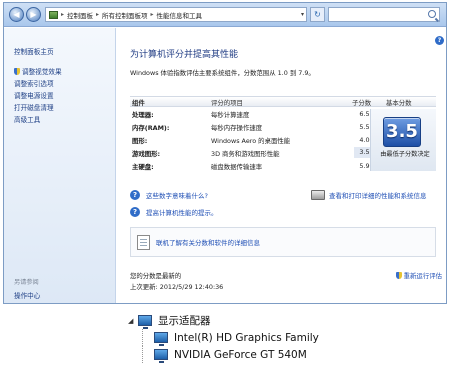 The image size is (450, 367). What do you see at coordinates (53, 14) in the screenshot?
I see `control-panel-icon` at bounding box center [53, 14].